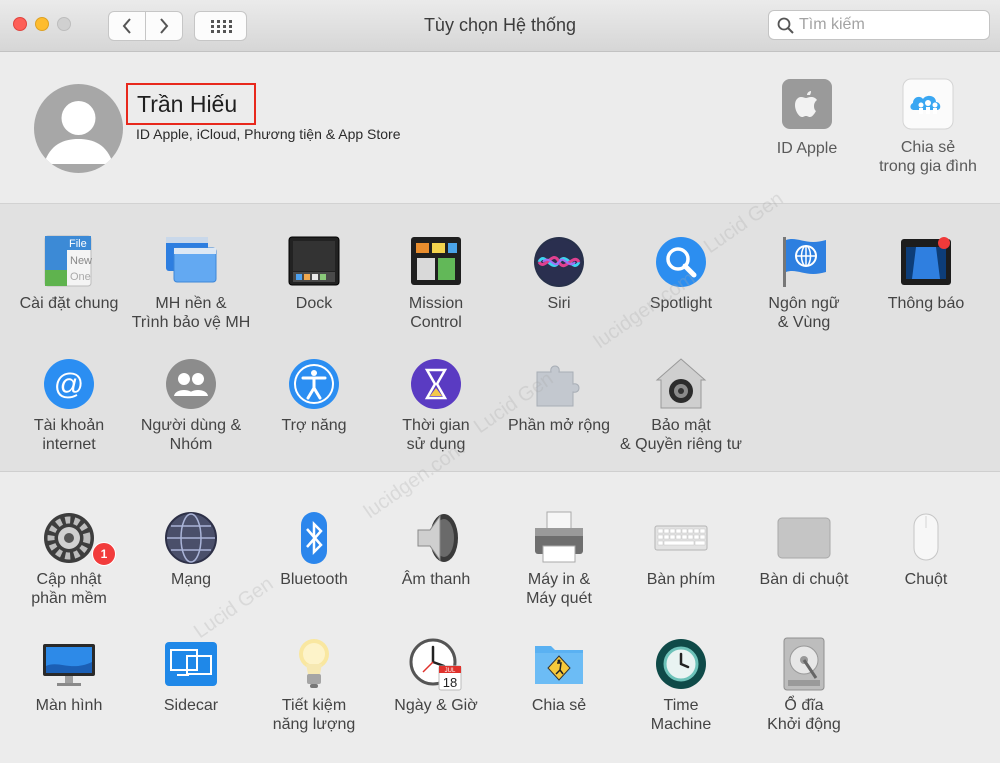 Image resolution: width=1000 pixels, height=763 pixels. Describe the element at coordinates (928, 104) in the screenshot. I see `family-sharing-icon` at that location.